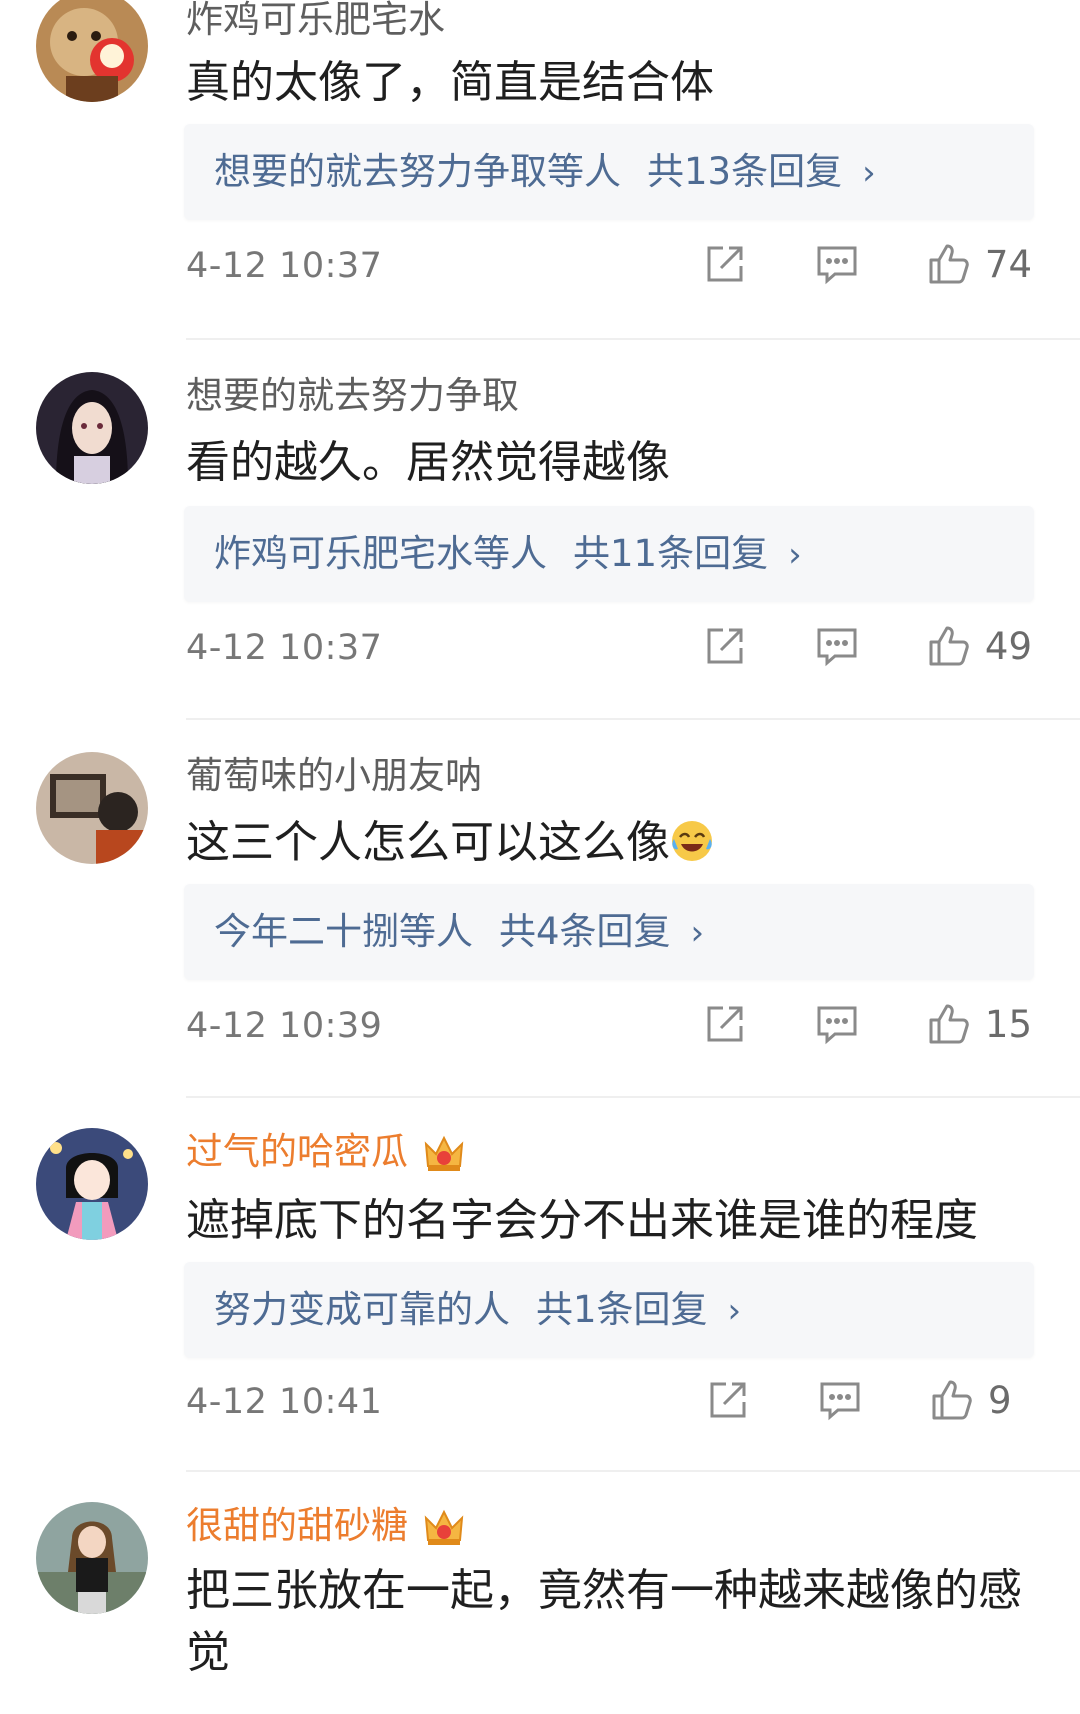  What do you see at coordinates (315, 21) in the screenshot?
I see `username: 炸鸡可乐肥宅水` at bounding box center [315, 21].